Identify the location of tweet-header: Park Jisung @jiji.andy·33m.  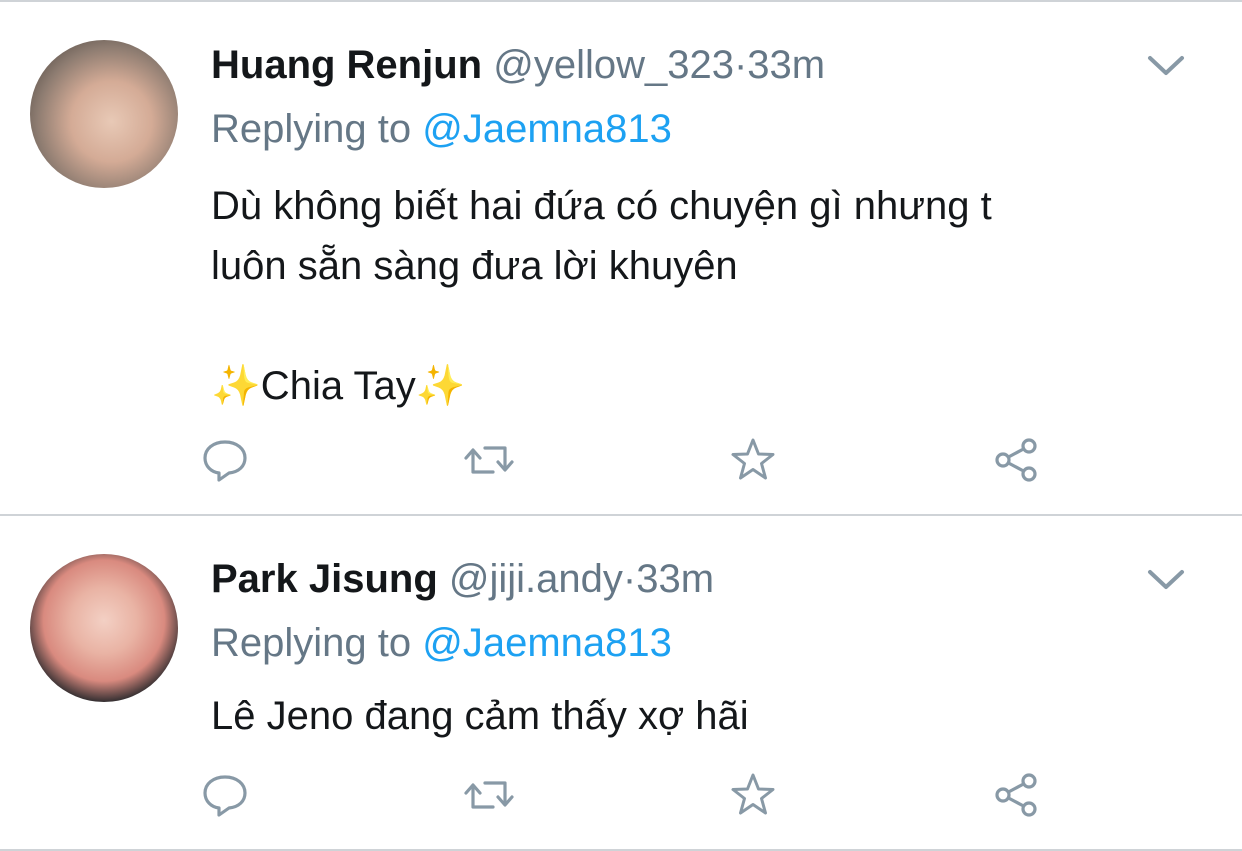
(462, 579).